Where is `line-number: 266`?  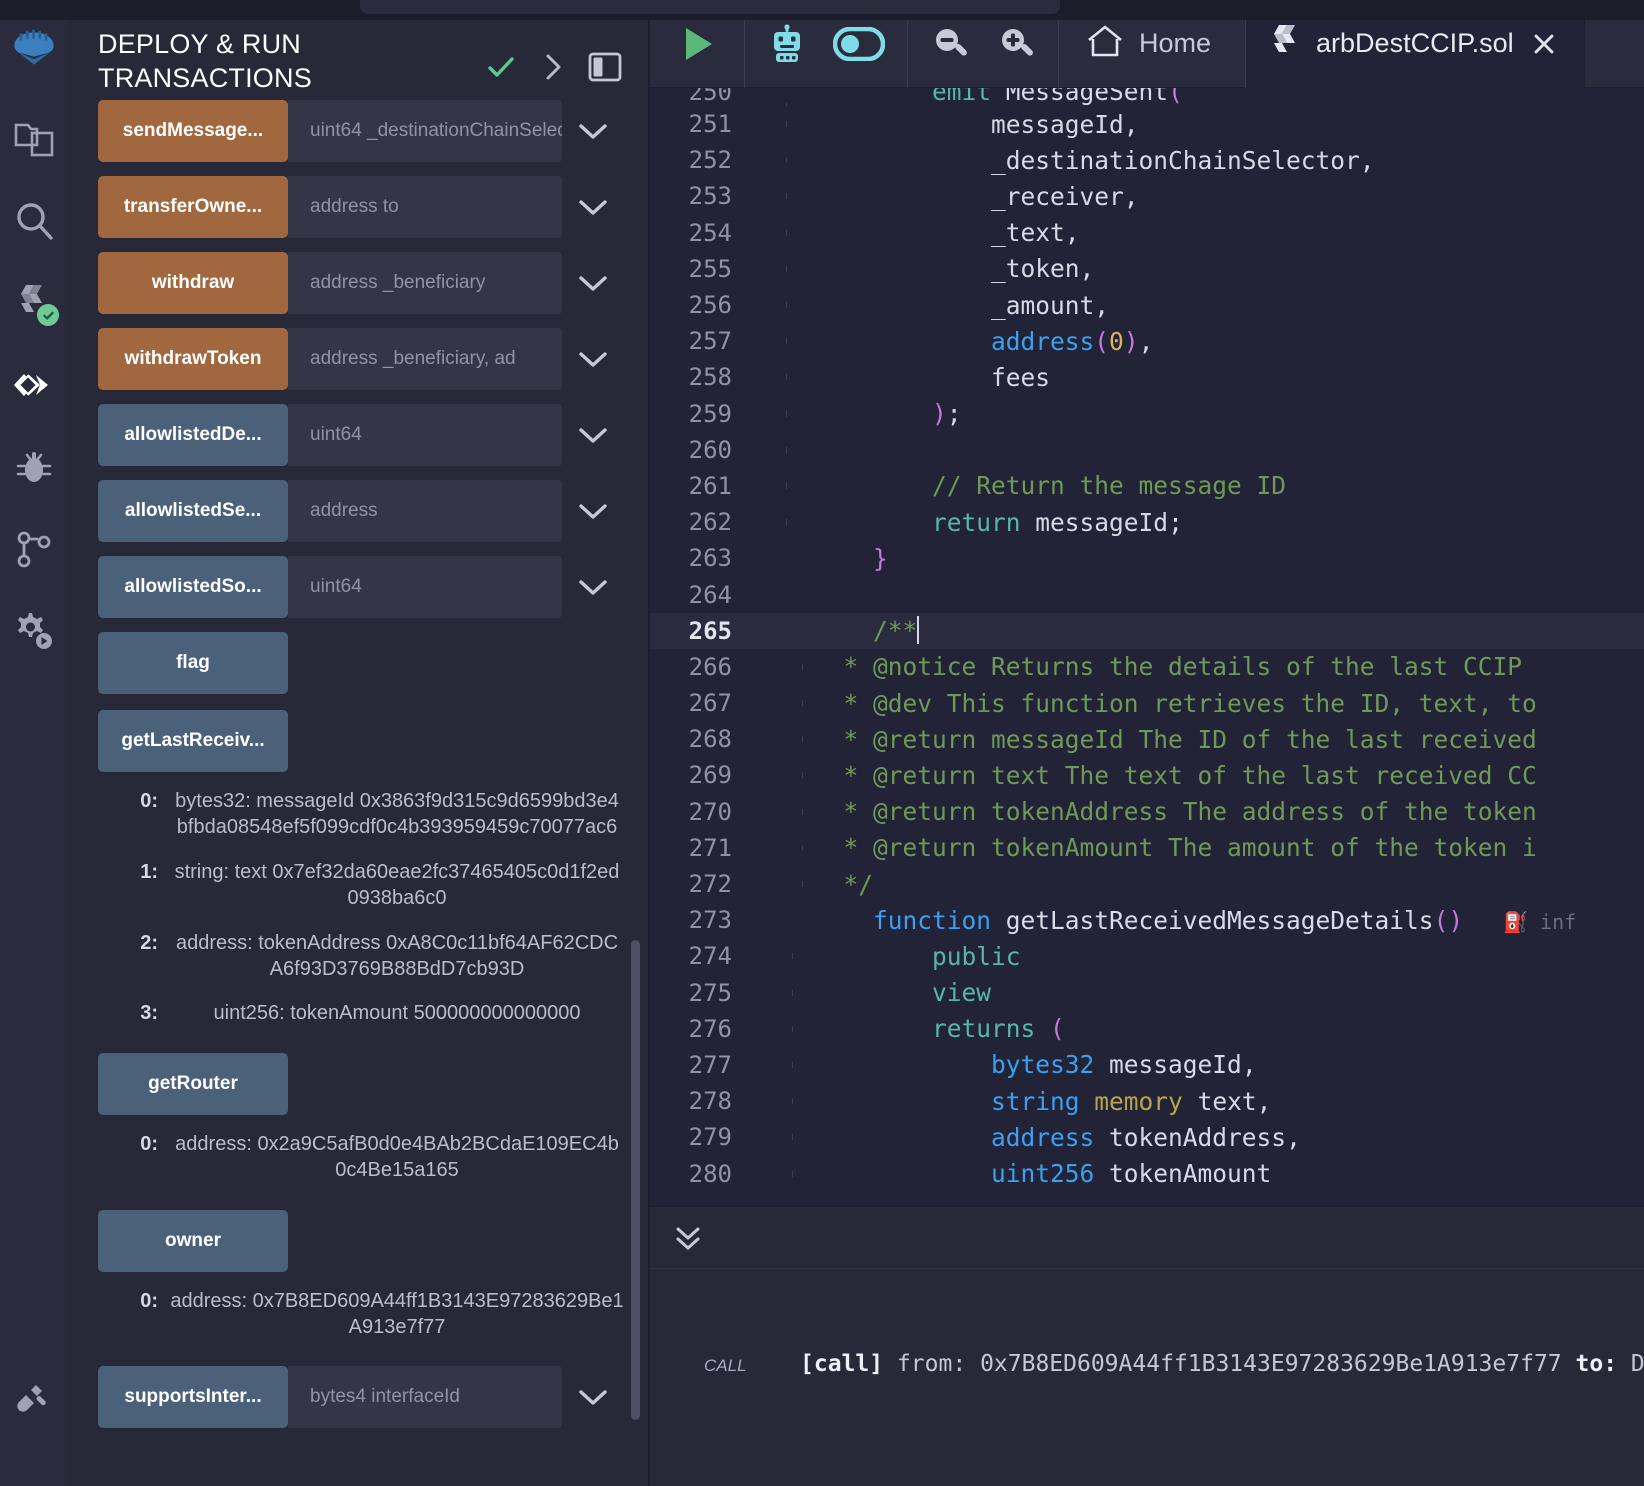
line-number: 266 is located at coordinates (710, 666).